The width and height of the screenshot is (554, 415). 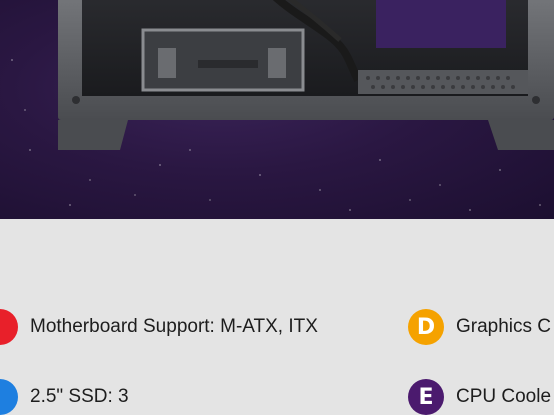 I want to click on spec-label: CPU Coole, so click(x=504, y=396).